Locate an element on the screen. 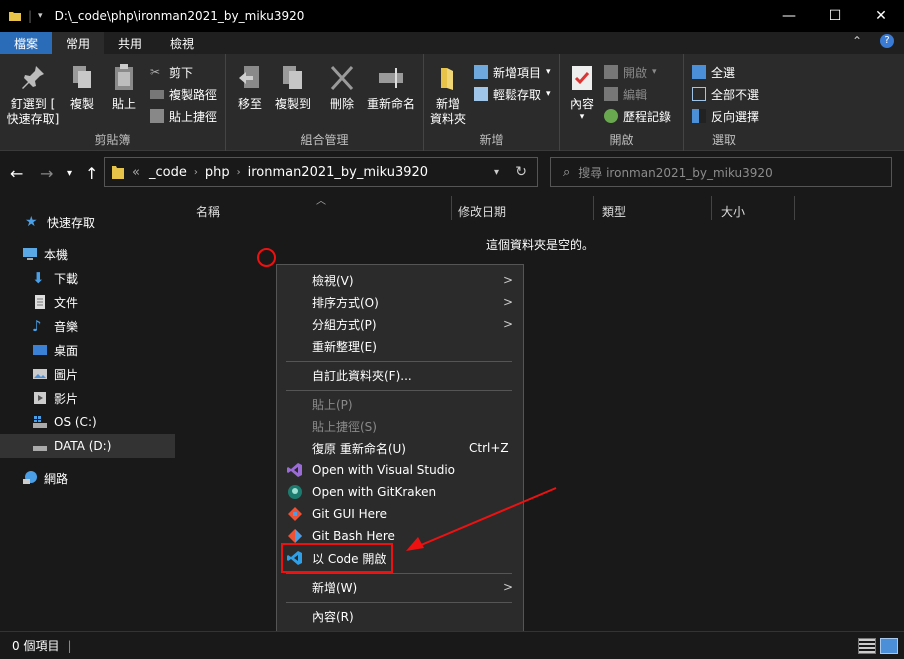 The height and width of the screenshot is (659, 904). star-icon: ★ is located at coordinates (31, 222).